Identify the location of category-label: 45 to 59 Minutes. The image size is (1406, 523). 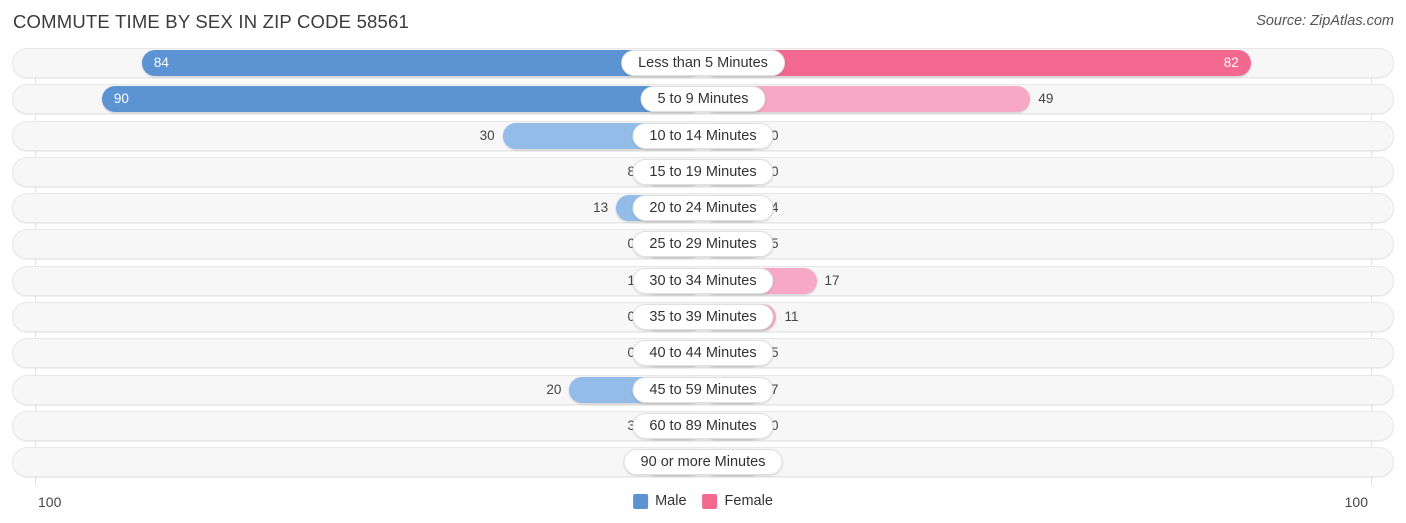
(703, 389).